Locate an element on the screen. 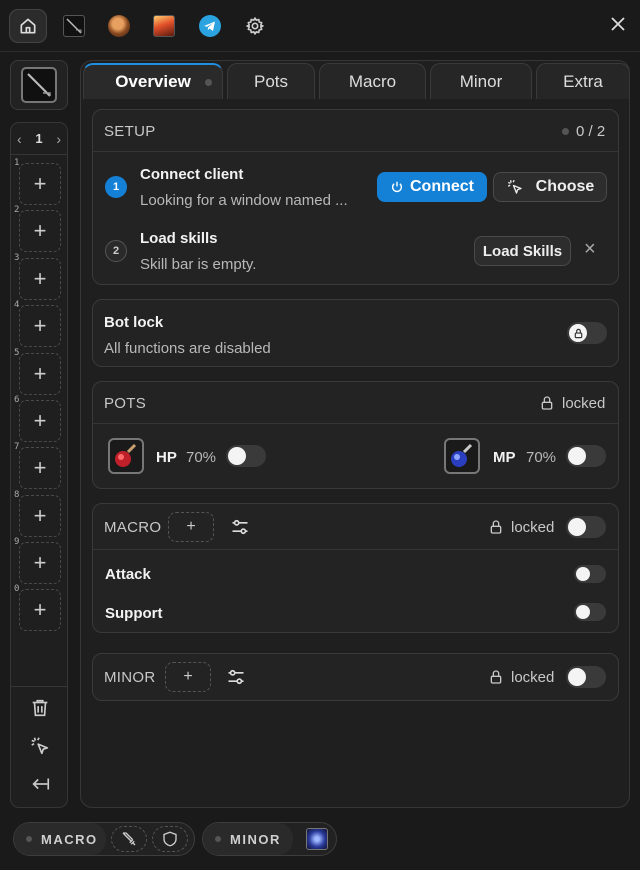 Image resolution: width=640 pixels, height=870 pixels. home-button is located at coordinates (28, 26).